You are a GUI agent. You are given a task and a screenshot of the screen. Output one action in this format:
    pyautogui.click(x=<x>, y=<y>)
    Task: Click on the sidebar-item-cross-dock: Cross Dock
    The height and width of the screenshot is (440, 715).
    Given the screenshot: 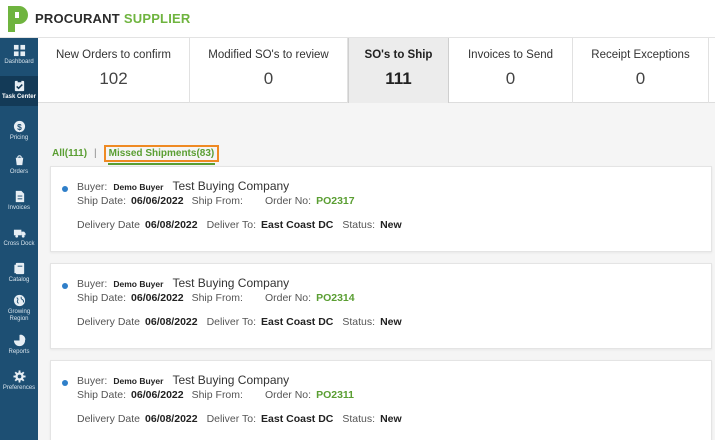 What is the action you would take?
    pyautogui.click(x=19, y=238)
    